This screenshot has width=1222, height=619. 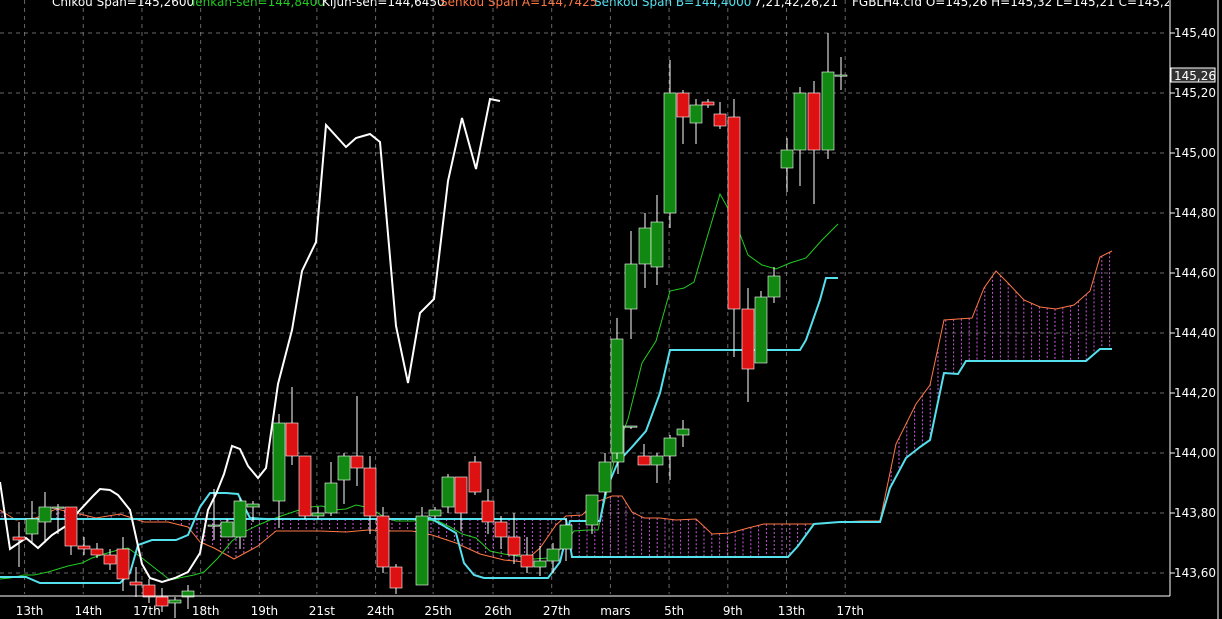 I want to click on y-tick-label-6: 144,80, so click(x=1195, y=213).